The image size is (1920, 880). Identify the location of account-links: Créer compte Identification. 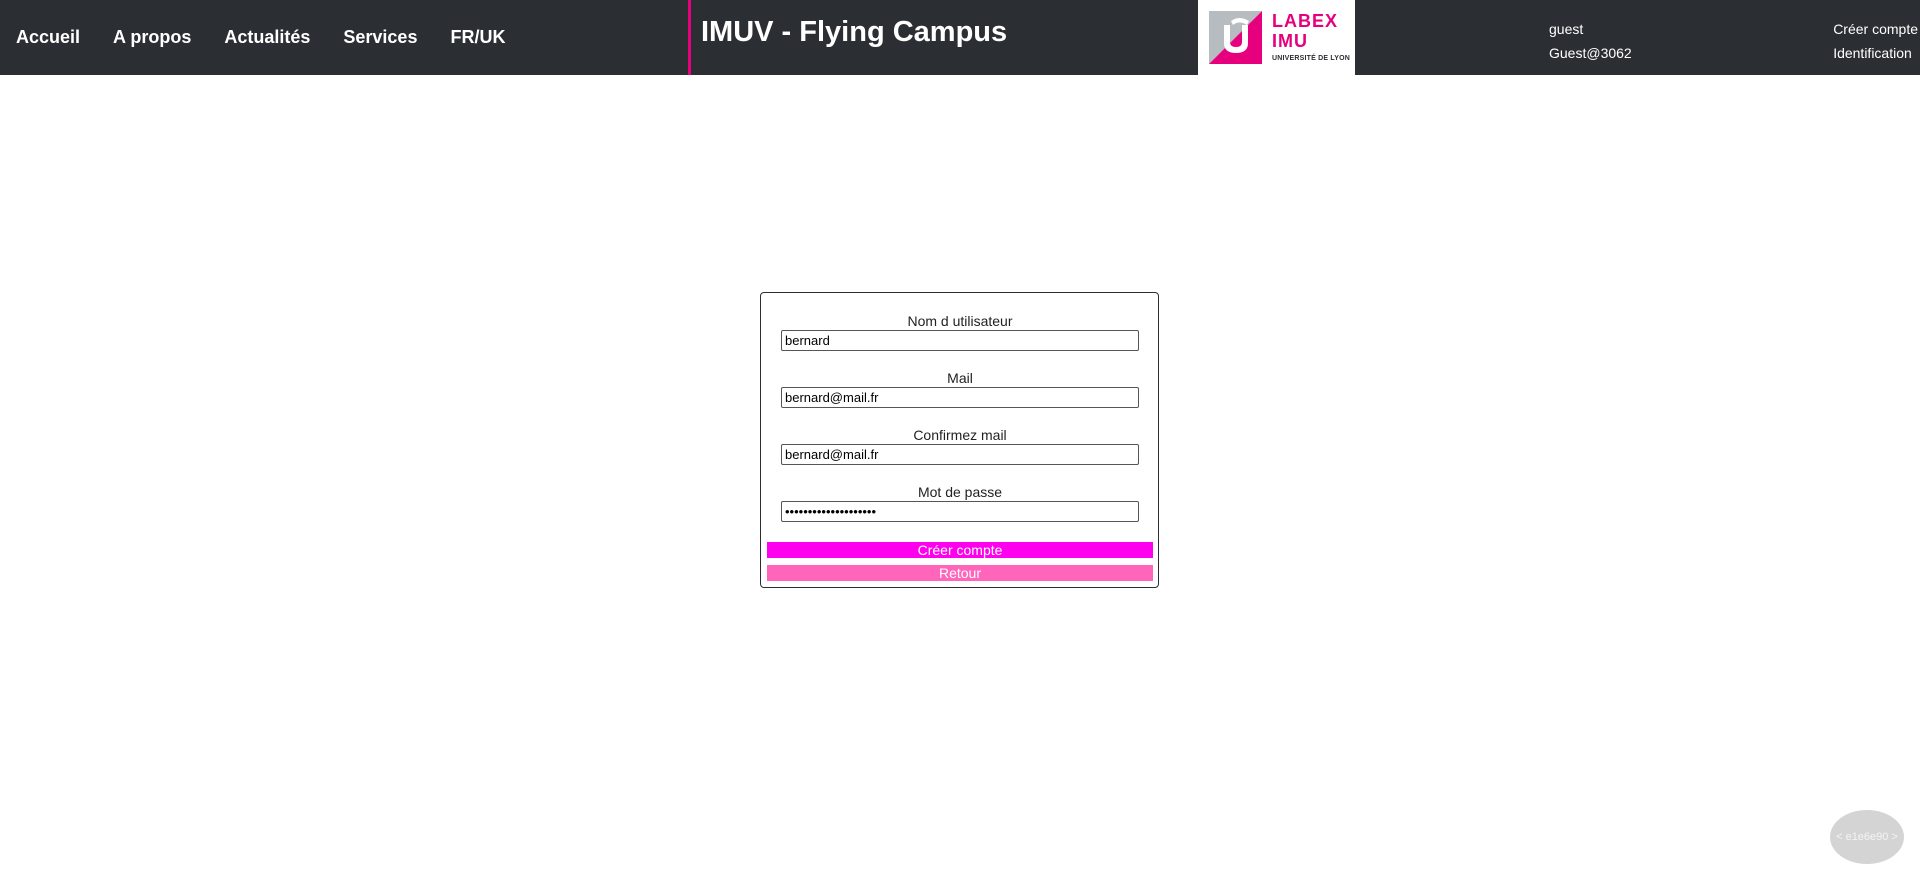
(1875, 41).